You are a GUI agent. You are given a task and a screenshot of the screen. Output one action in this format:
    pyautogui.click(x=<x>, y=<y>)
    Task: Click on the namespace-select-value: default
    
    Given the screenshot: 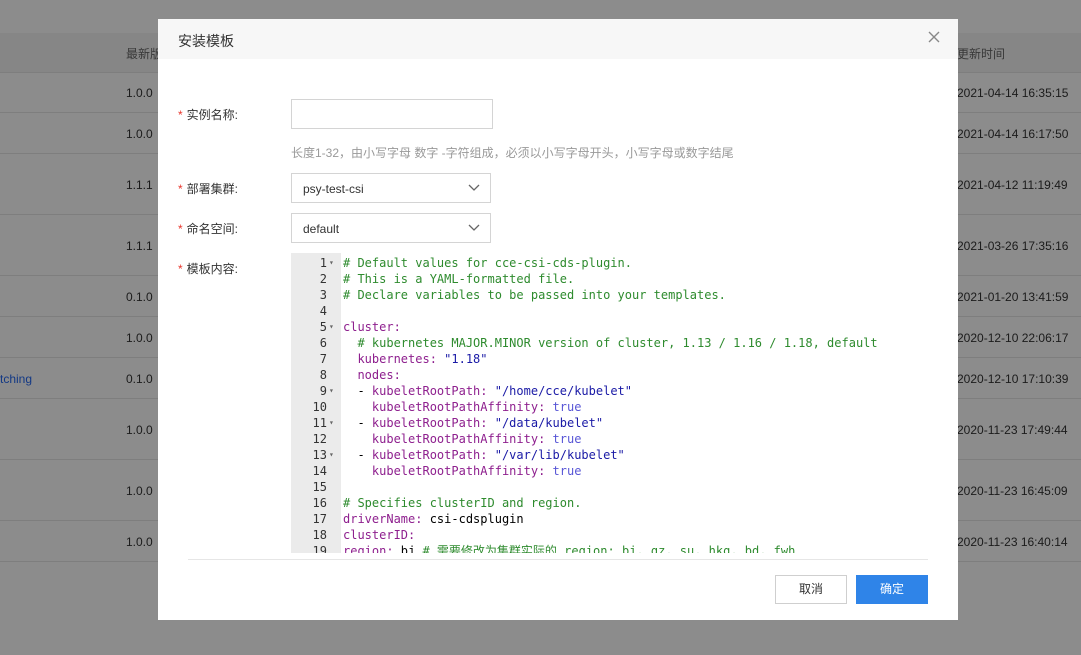 What is the action you would take?
    pyautogui.click(x=321, y=229)
    